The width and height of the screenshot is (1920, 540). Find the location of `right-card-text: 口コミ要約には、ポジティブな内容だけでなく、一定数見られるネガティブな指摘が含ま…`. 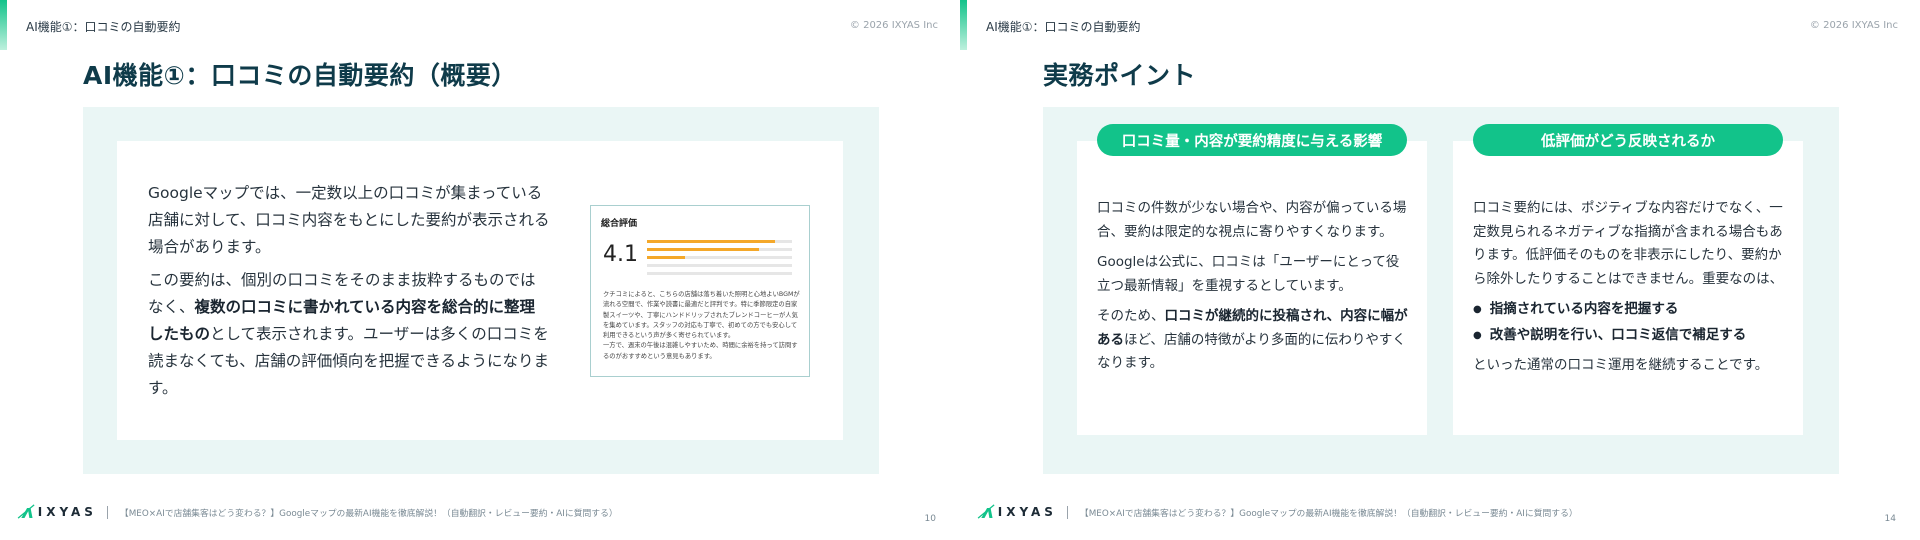

right-card-text: 口コミ要約には、ポジティブな内容だけでなく、一定数見られるネガティブな指摘が含ま… is located at coordinates (1629, 291).